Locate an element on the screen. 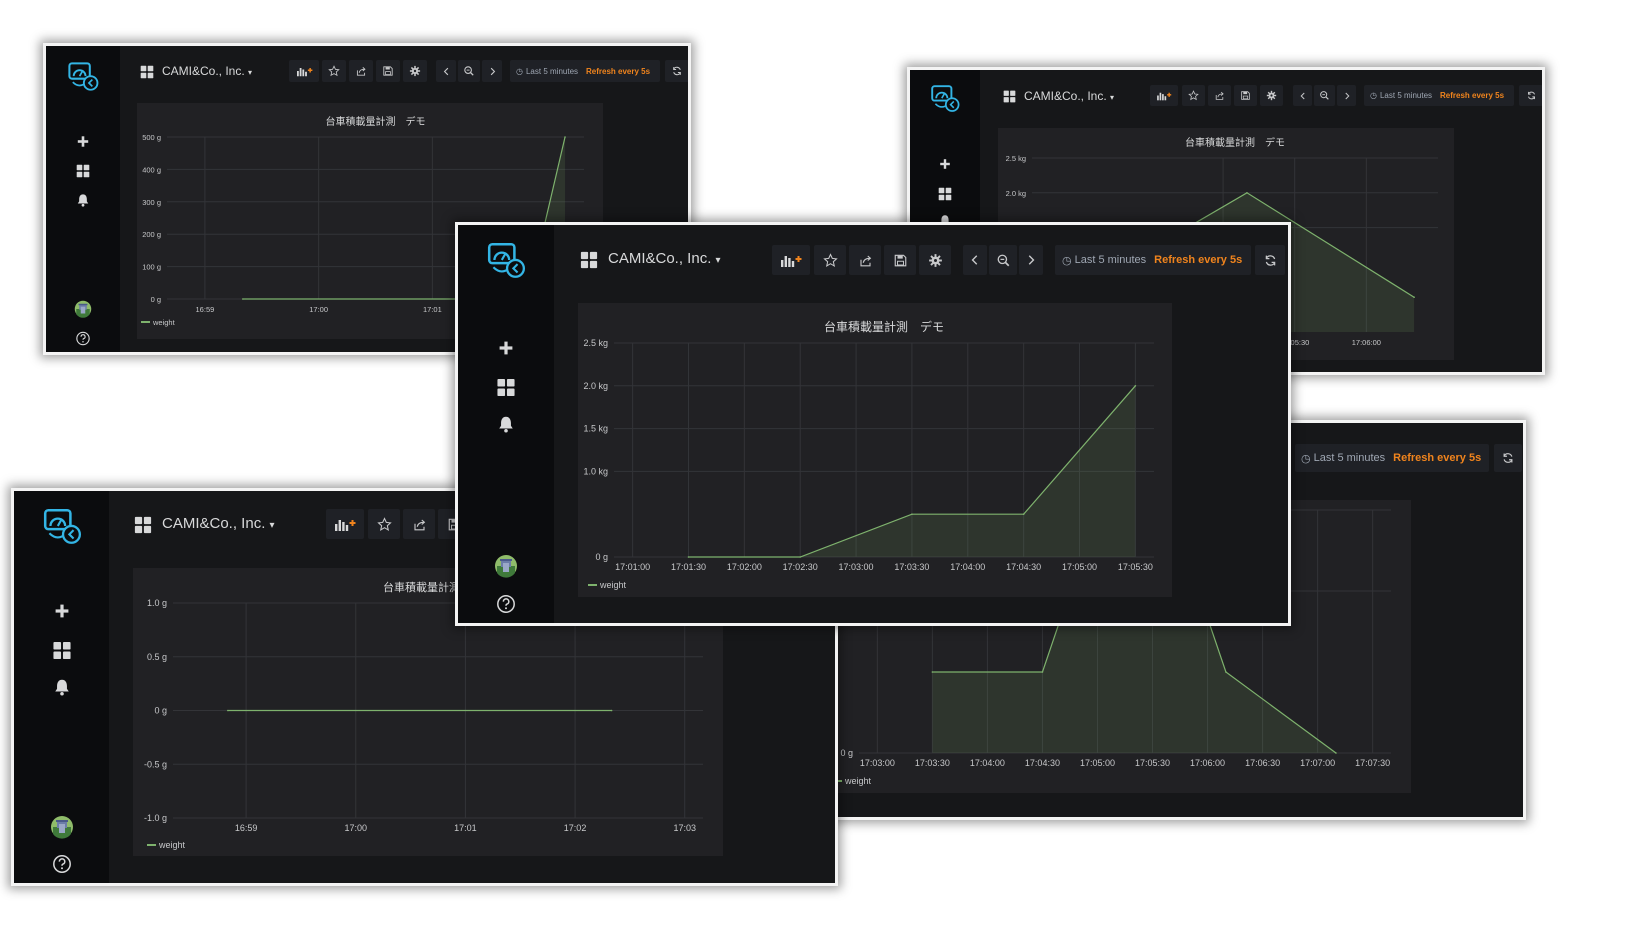 The image size is (1632, 938). y-tick-label: -0.5 g is located at coordinates (155, 764).